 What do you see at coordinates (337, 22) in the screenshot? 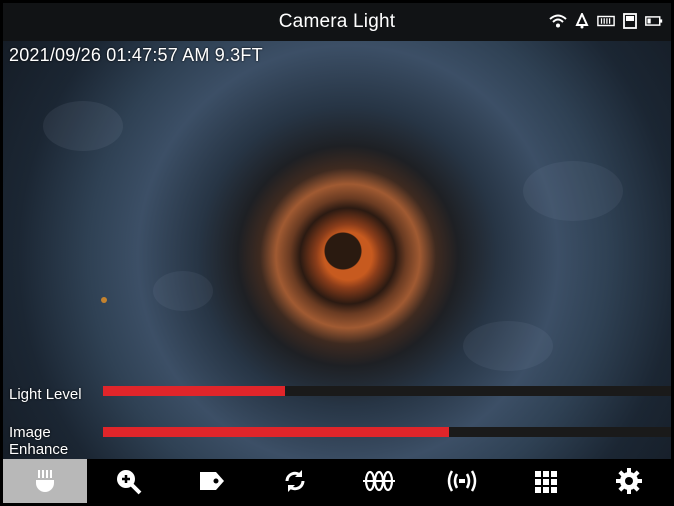
I see `title-bar: Camera Light` at bounding box center [337, 22].